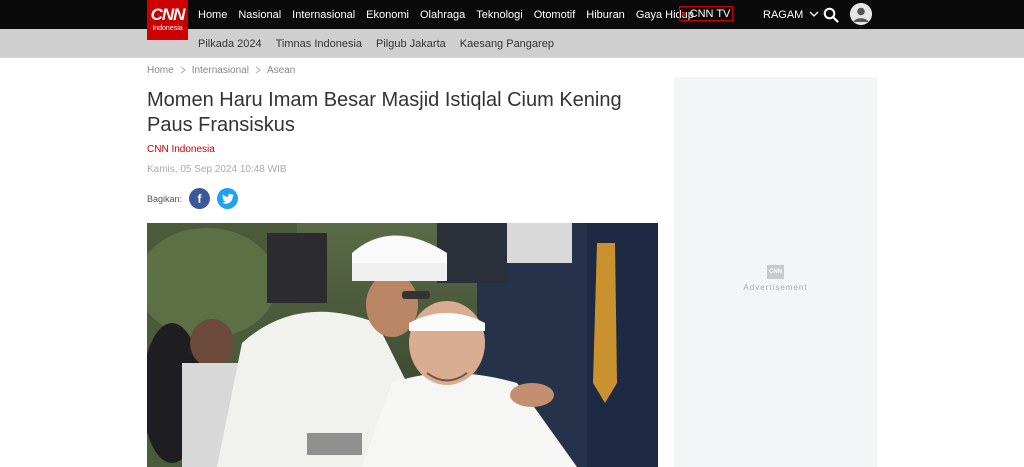 Image resolution: width=1024 pixels, height=467 pixels. I want to click on search-icon, so click(831, 15).